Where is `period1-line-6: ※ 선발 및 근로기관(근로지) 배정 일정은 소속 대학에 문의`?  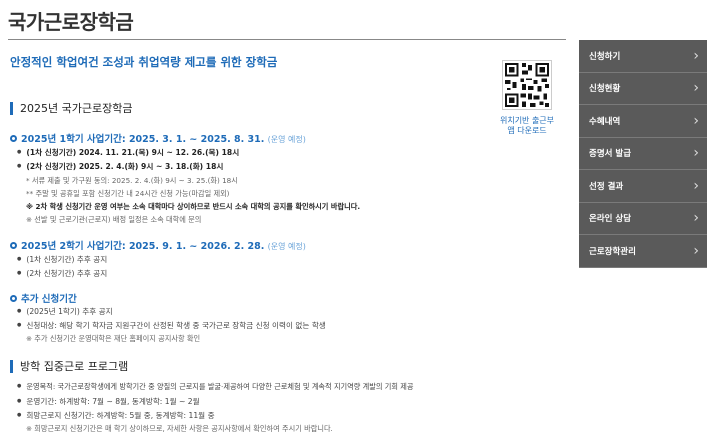
period1-line-6: ※ 선발 및 근로기관(근로지) 배정 일정은 소속 대학에 문의 is located at coordinates (114, 219).